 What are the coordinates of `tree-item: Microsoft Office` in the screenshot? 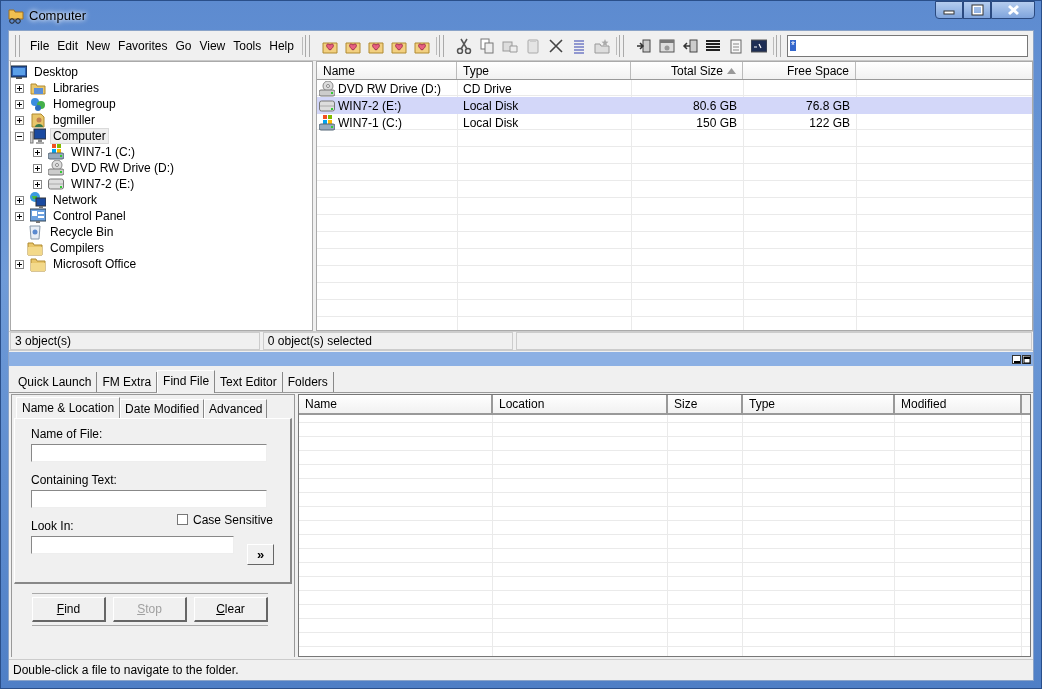 It's located at (95, 264).